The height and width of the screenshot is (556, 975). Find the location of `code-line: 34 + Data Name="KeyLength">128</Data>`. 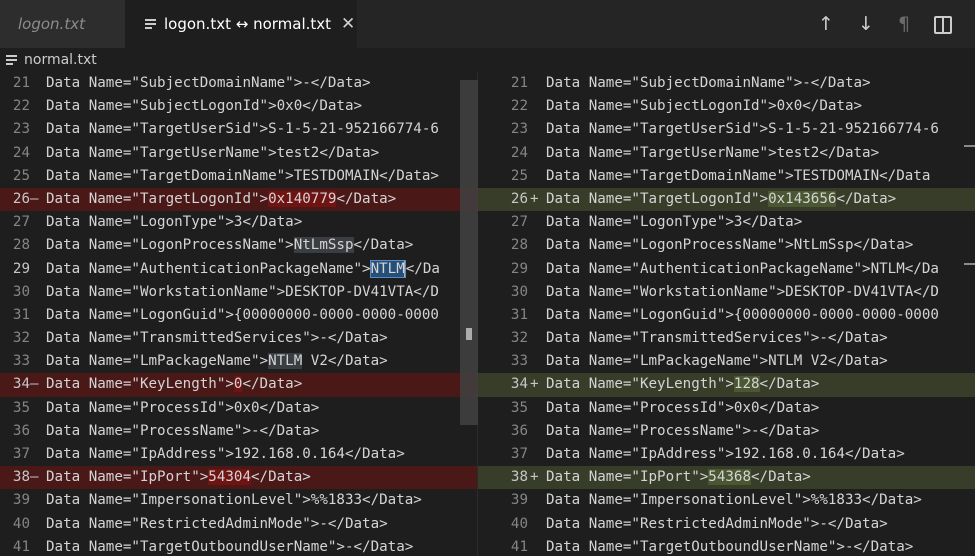

code-line: 34 + Data Name="KeyLength">128</Data> is located at coordinates (726, 385).